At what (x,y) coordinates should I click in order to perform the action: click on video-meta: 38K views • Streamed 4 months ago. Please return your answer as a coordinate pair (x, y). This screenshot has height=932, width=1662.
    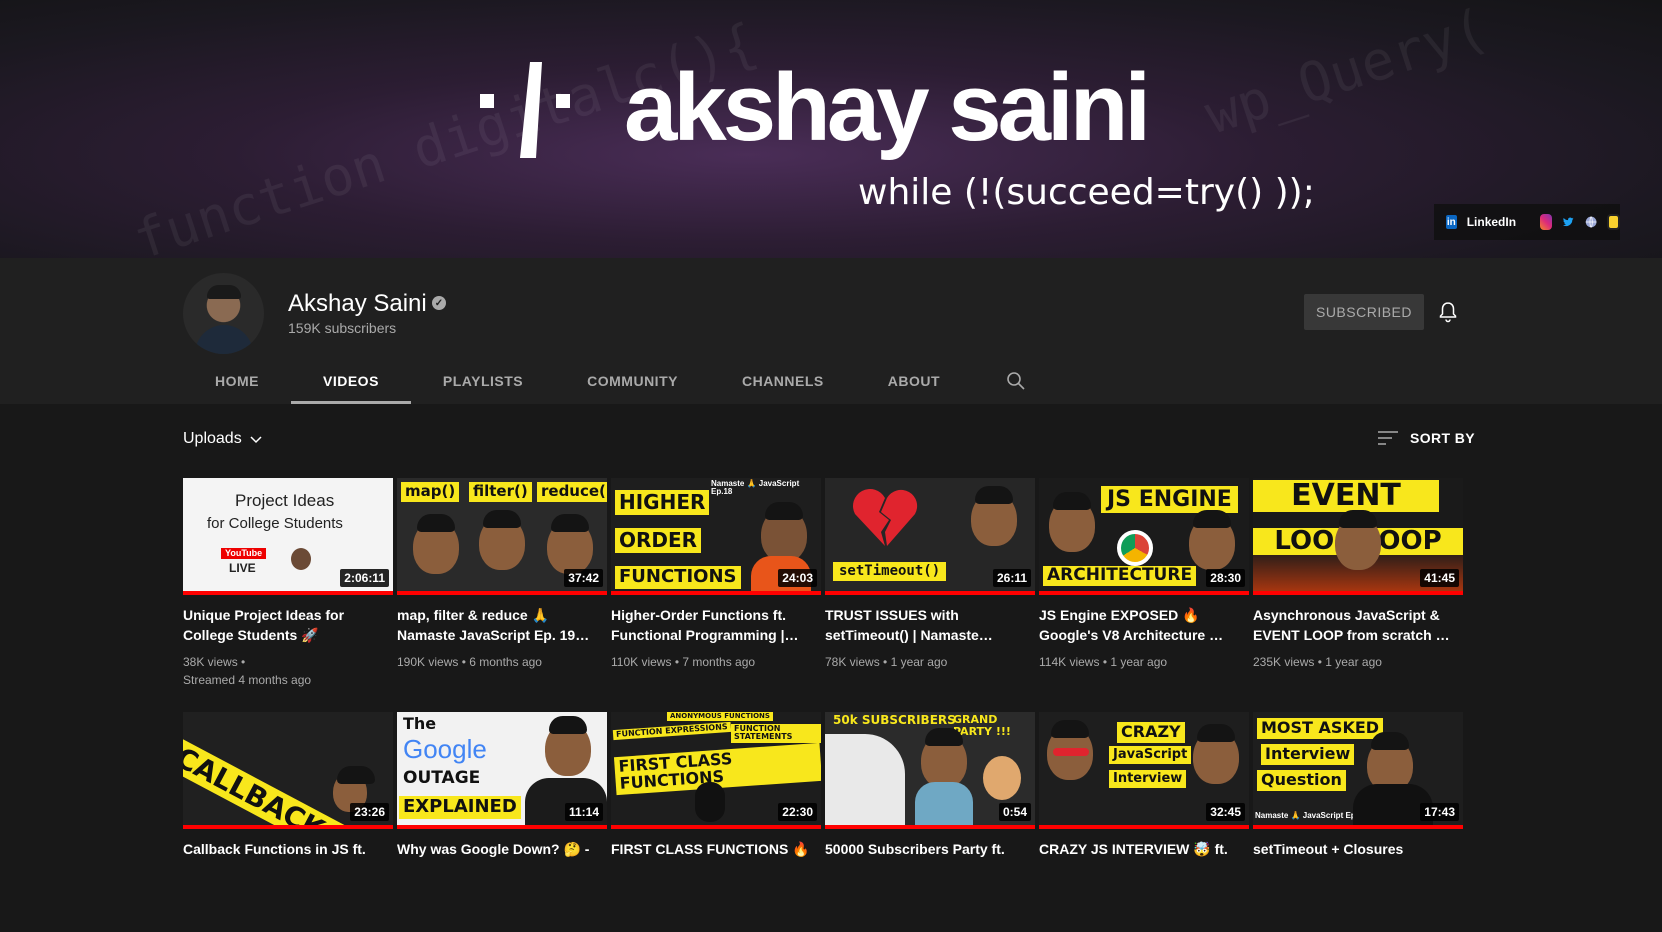
    Looking at the image, I should click on (288, 671).